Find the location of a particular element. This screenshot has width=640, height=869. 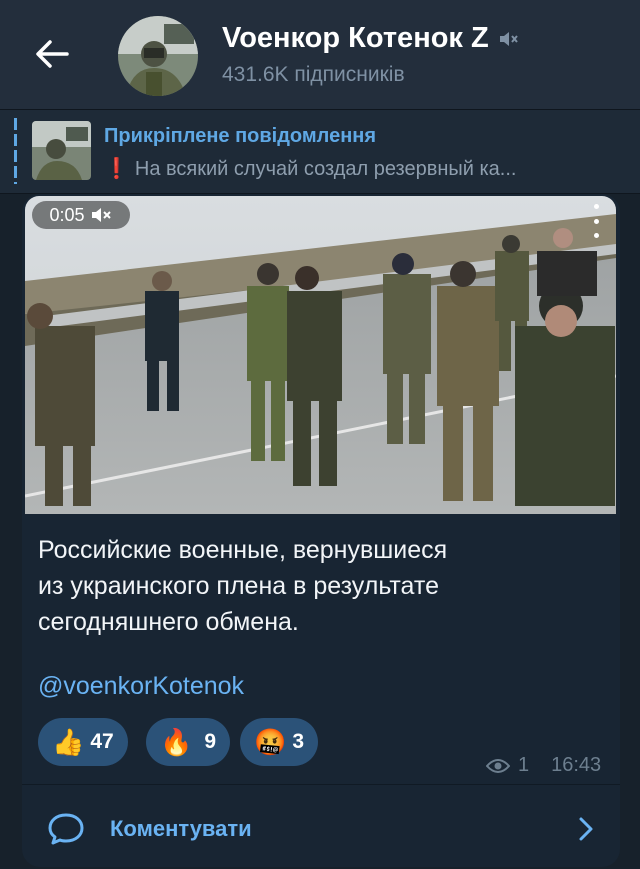

chevron-right-icon is located at coordinates (586, 829).